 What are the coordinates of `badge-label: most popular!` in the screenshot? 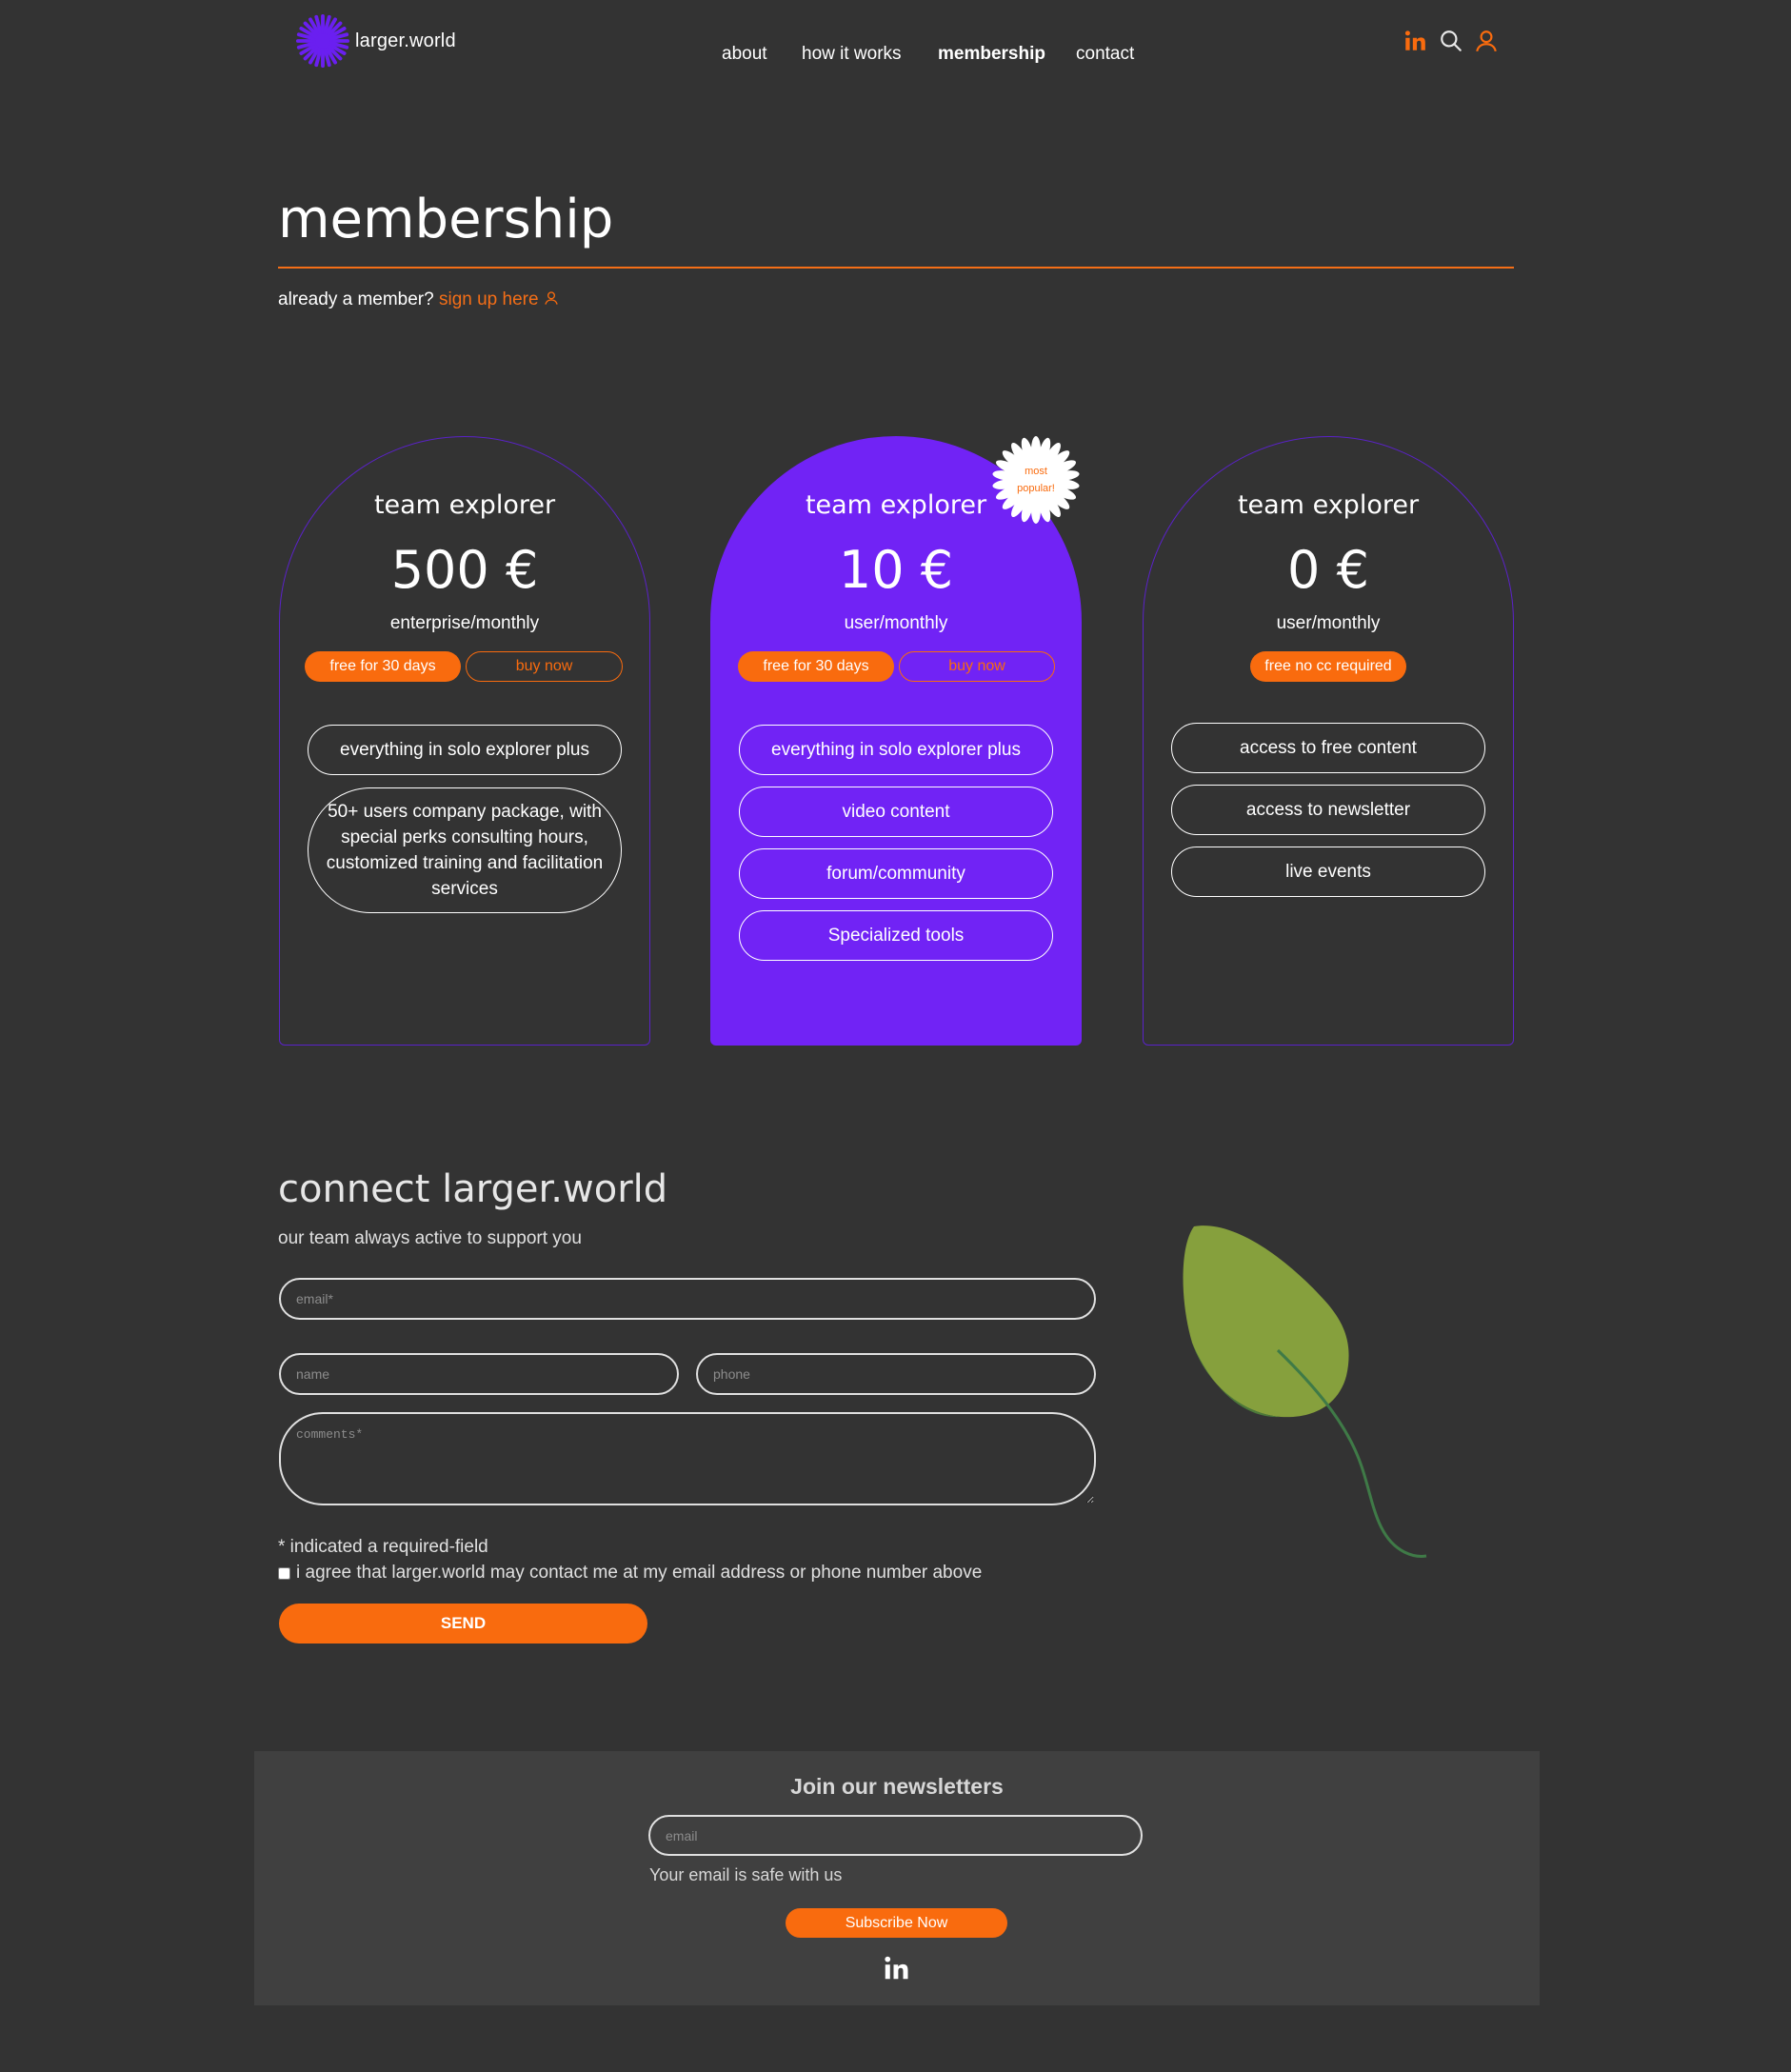 It's located at (1036, 480).